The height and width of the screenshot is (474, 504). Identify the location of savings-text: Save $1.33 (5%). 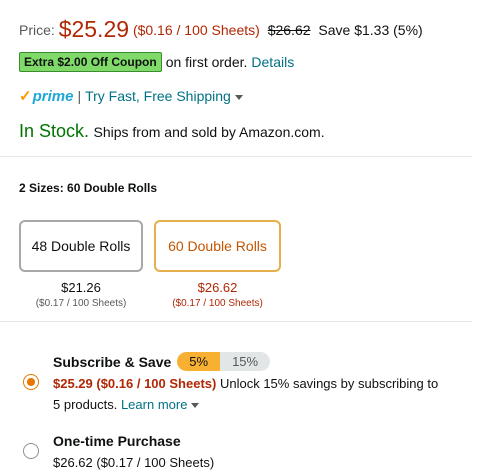
(370, 30).